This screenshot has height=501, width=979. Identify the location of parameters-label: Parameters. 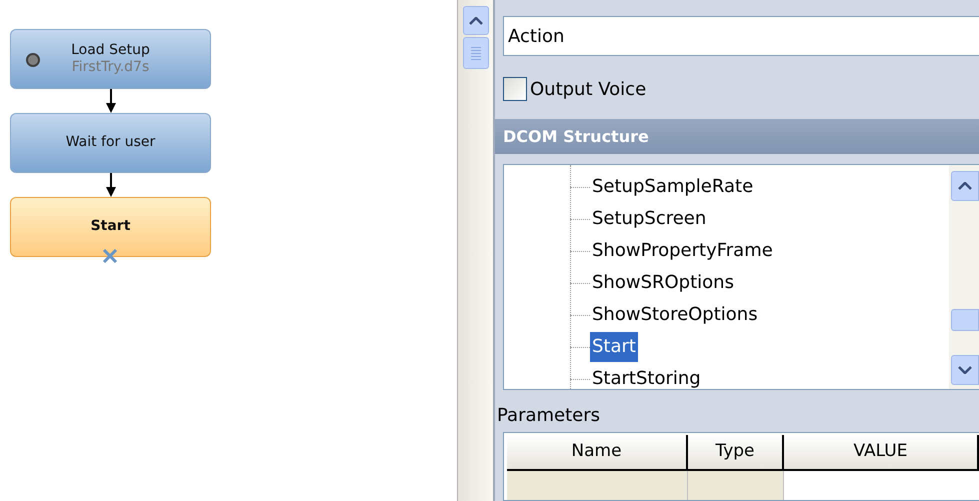
(549, 416).